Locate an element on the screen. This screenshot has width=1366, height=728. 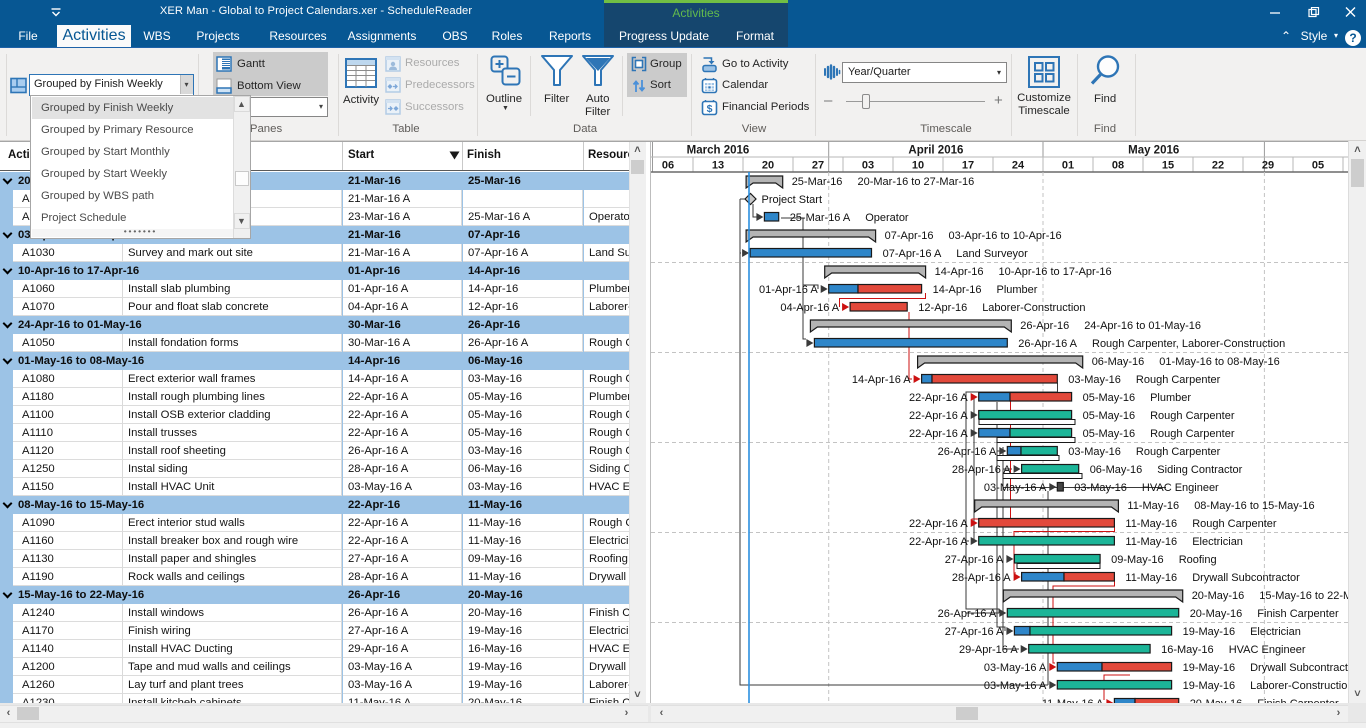
svg-text: Operator is located at coordinates (887, 218).